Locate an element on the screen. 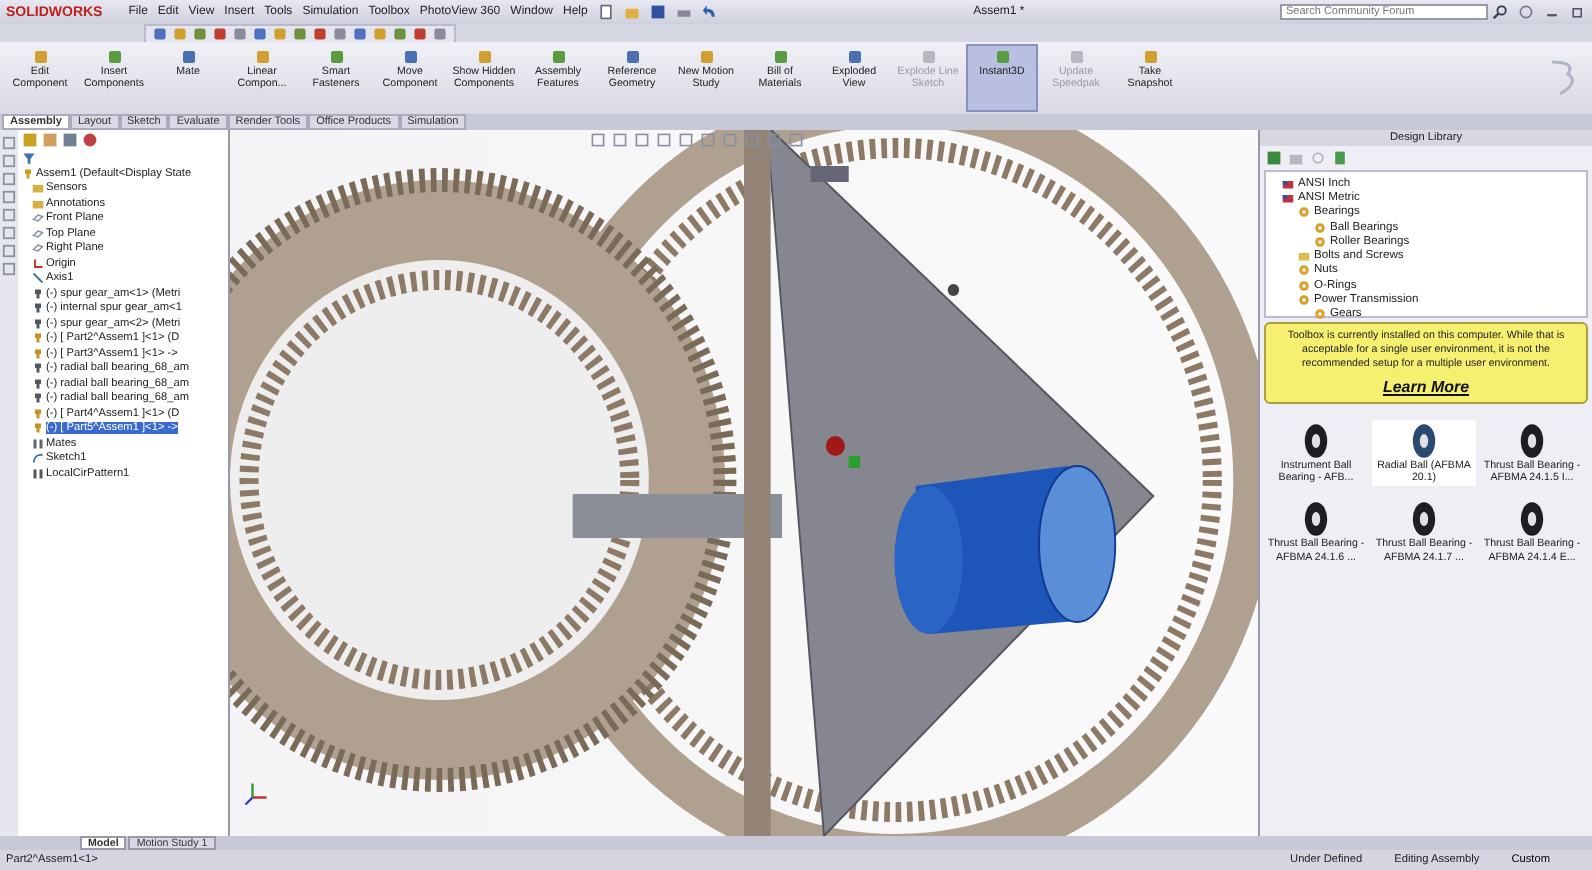 The height and width of the screenshot is (870, 1592). component-icon is located at coordinates (28, 173).